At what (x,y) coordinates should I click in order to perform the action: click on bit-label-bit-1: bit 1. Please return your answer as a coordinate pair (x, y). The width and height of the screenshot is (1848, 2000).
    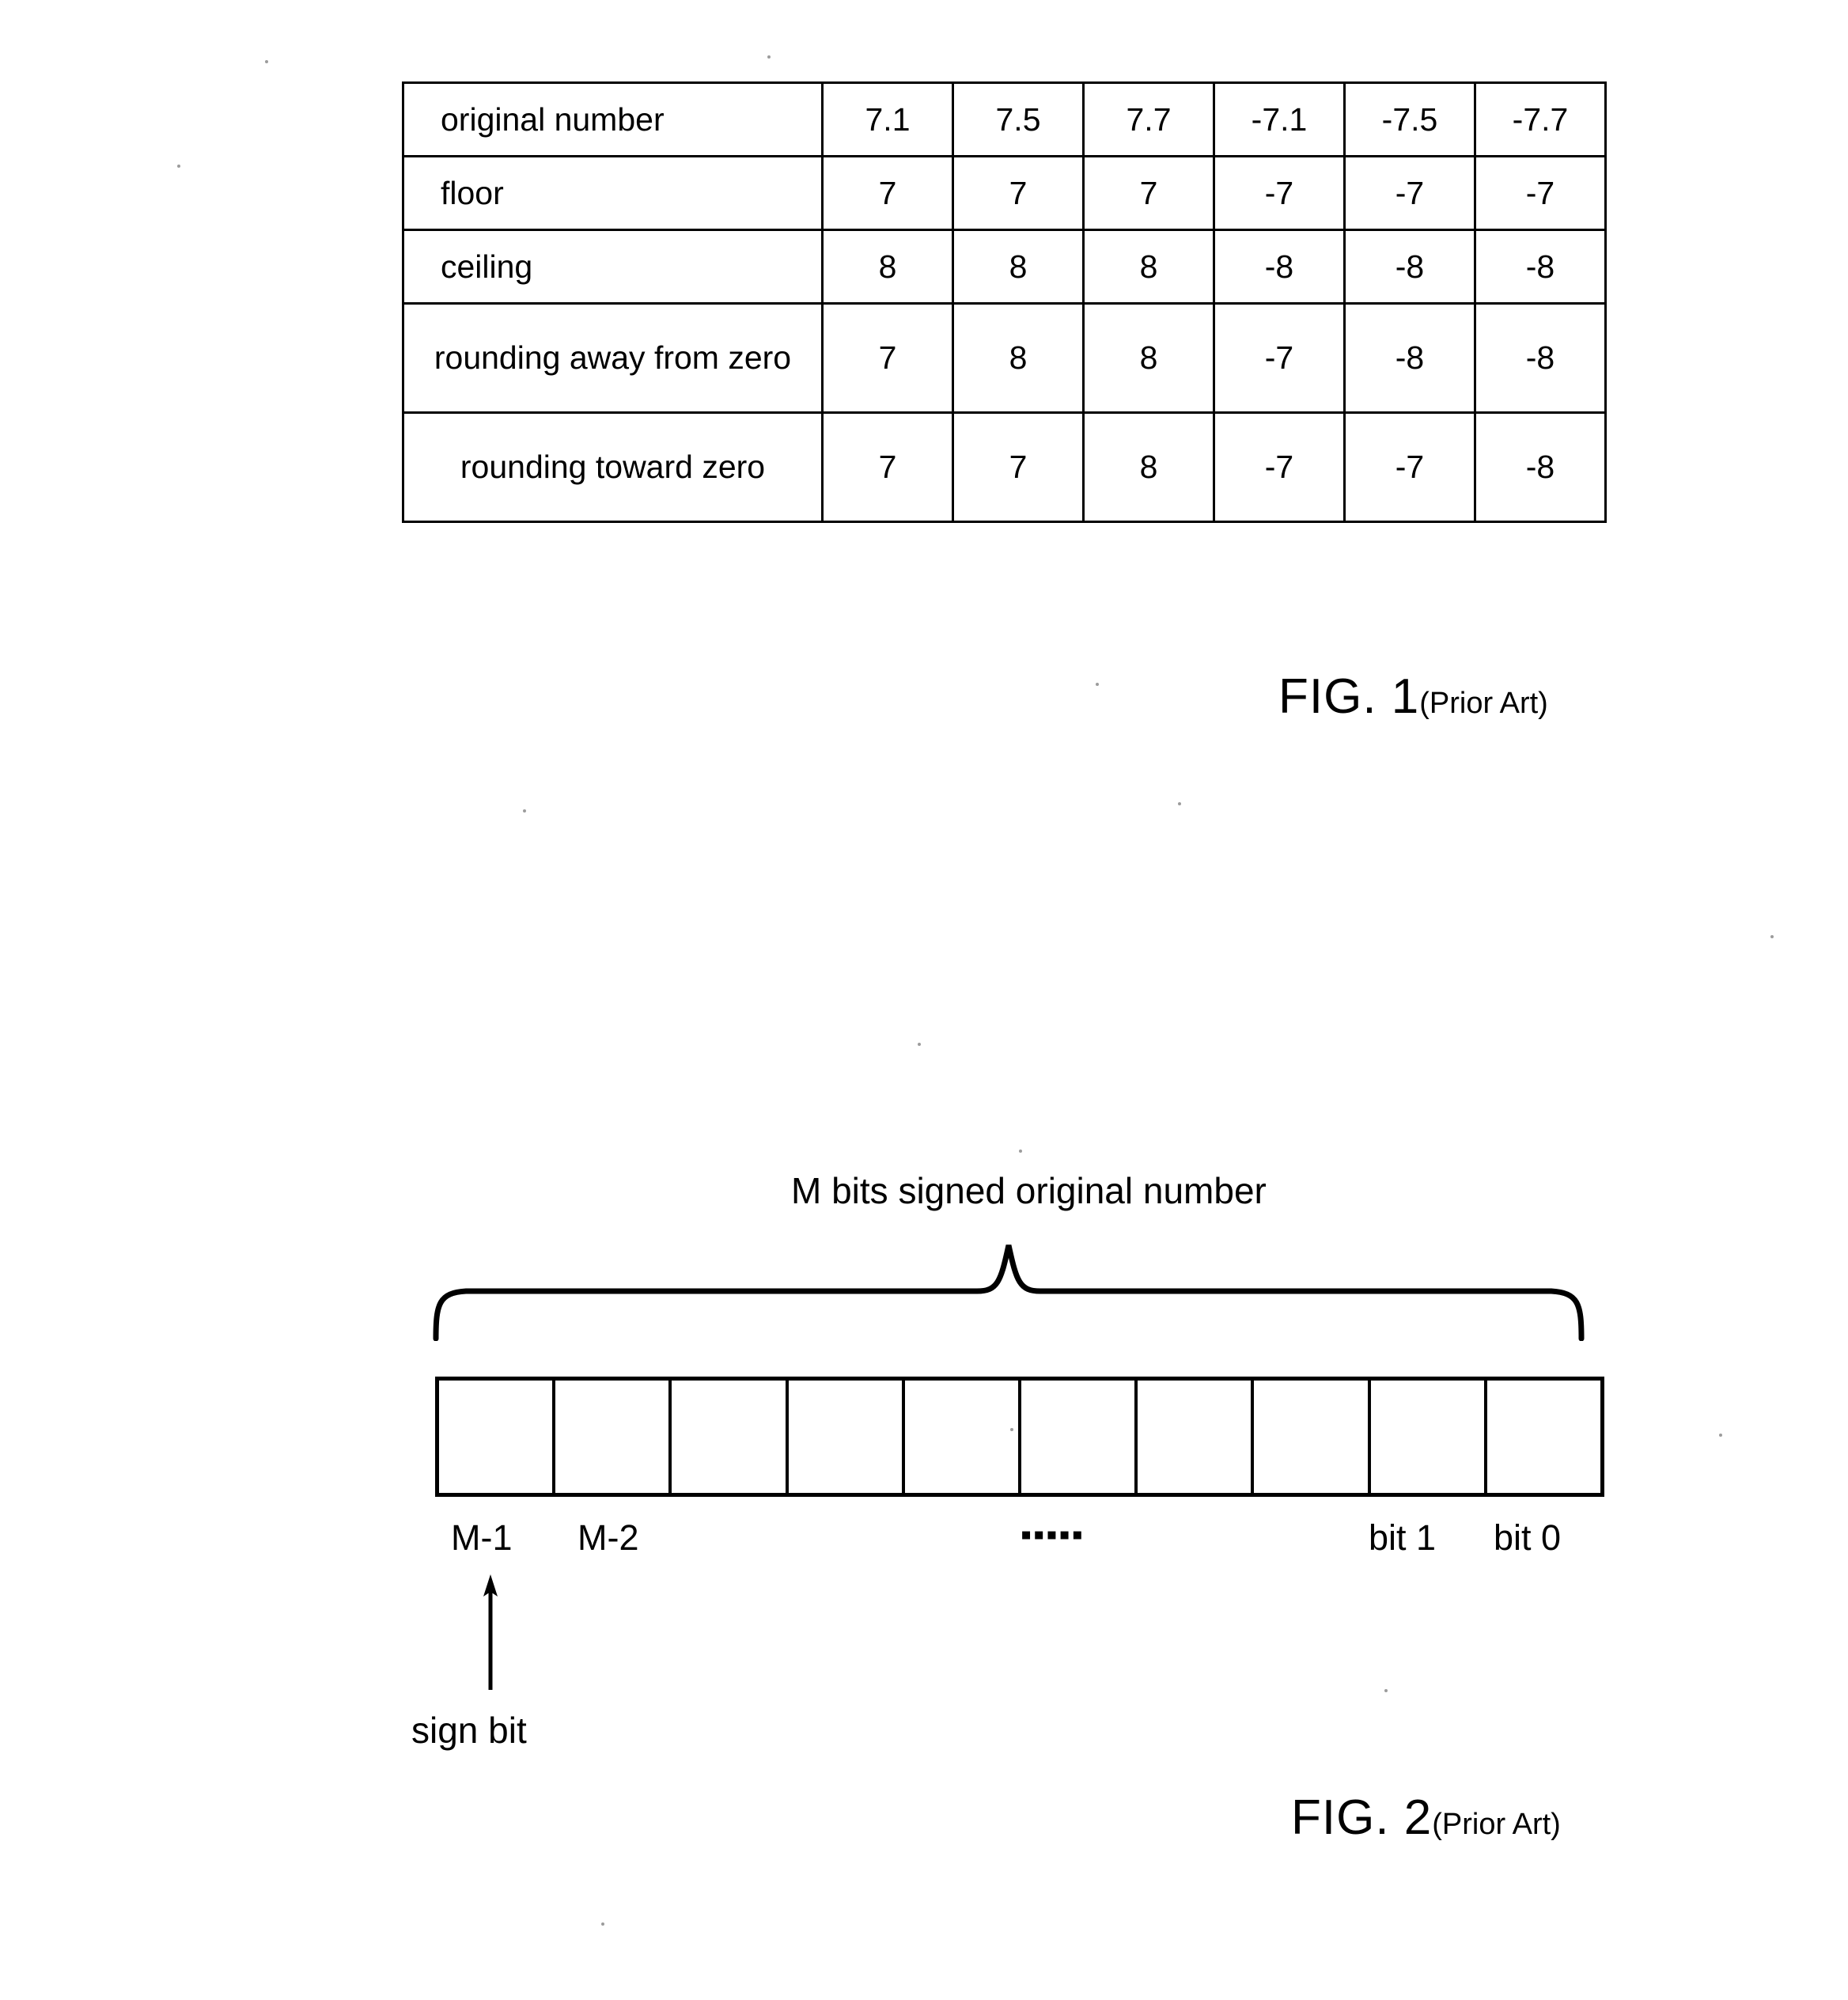
    Looking at the image, I should click on (1403, 1537).